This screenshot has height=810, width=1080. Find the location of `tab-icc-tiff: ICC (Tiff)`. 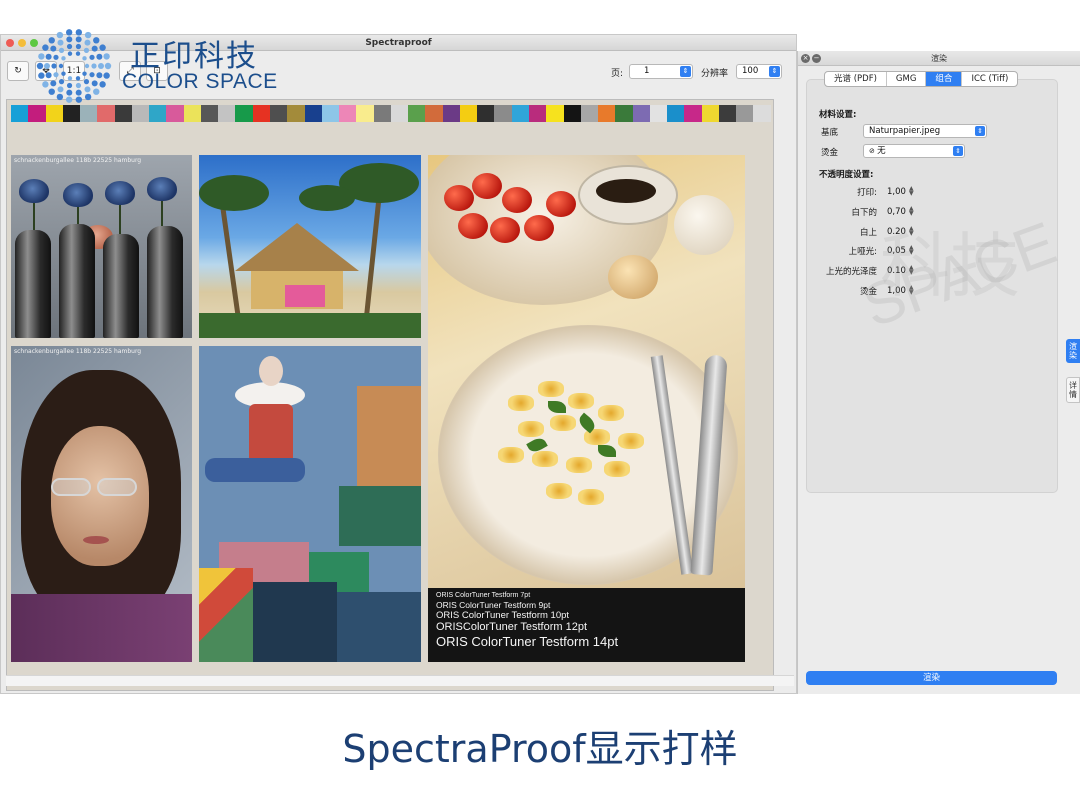

tab-icc-tiff: ICC (Tiff) is located at coordinates (989, 79).